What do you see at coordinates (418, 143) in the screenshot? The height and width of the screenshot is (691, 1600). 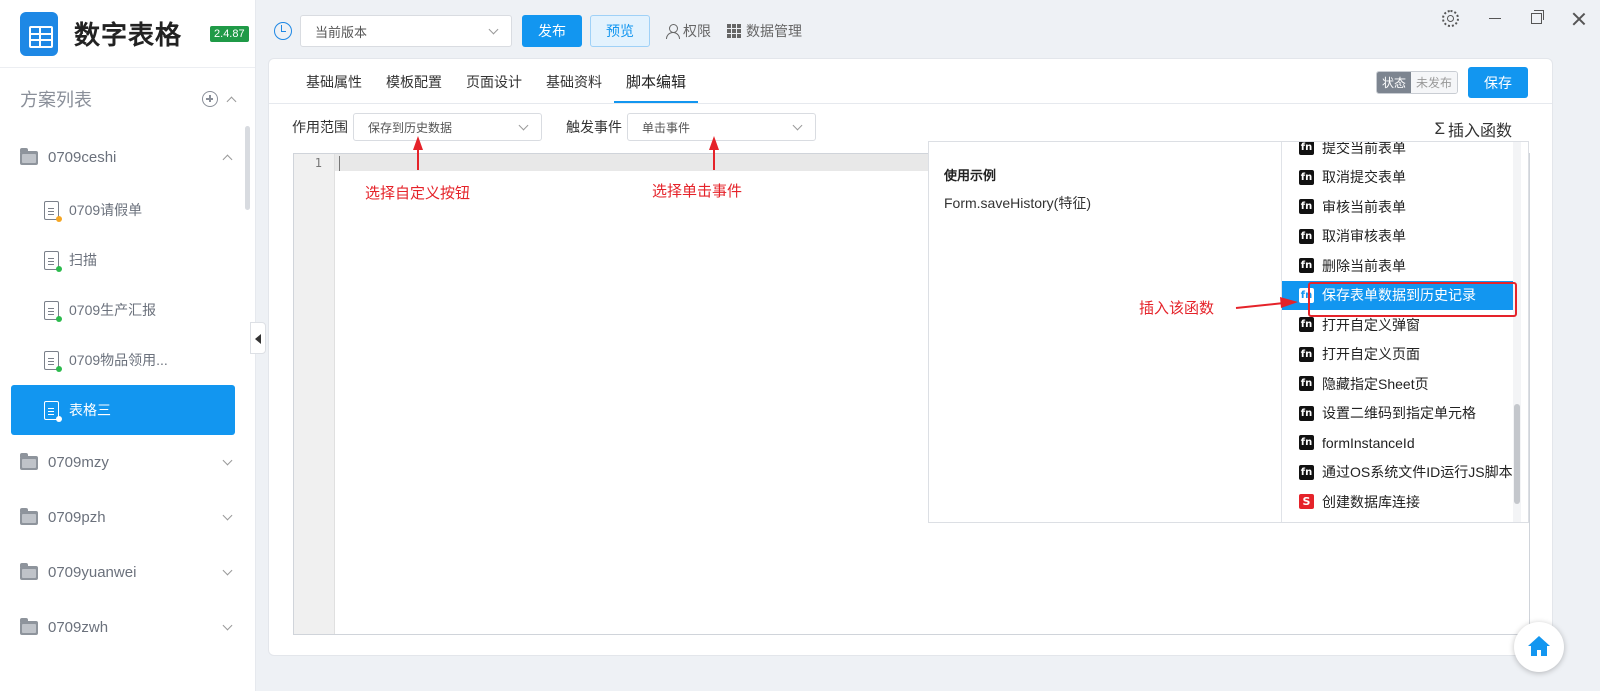 I see `scope-arrowhead` at bounding box center [418, 143].